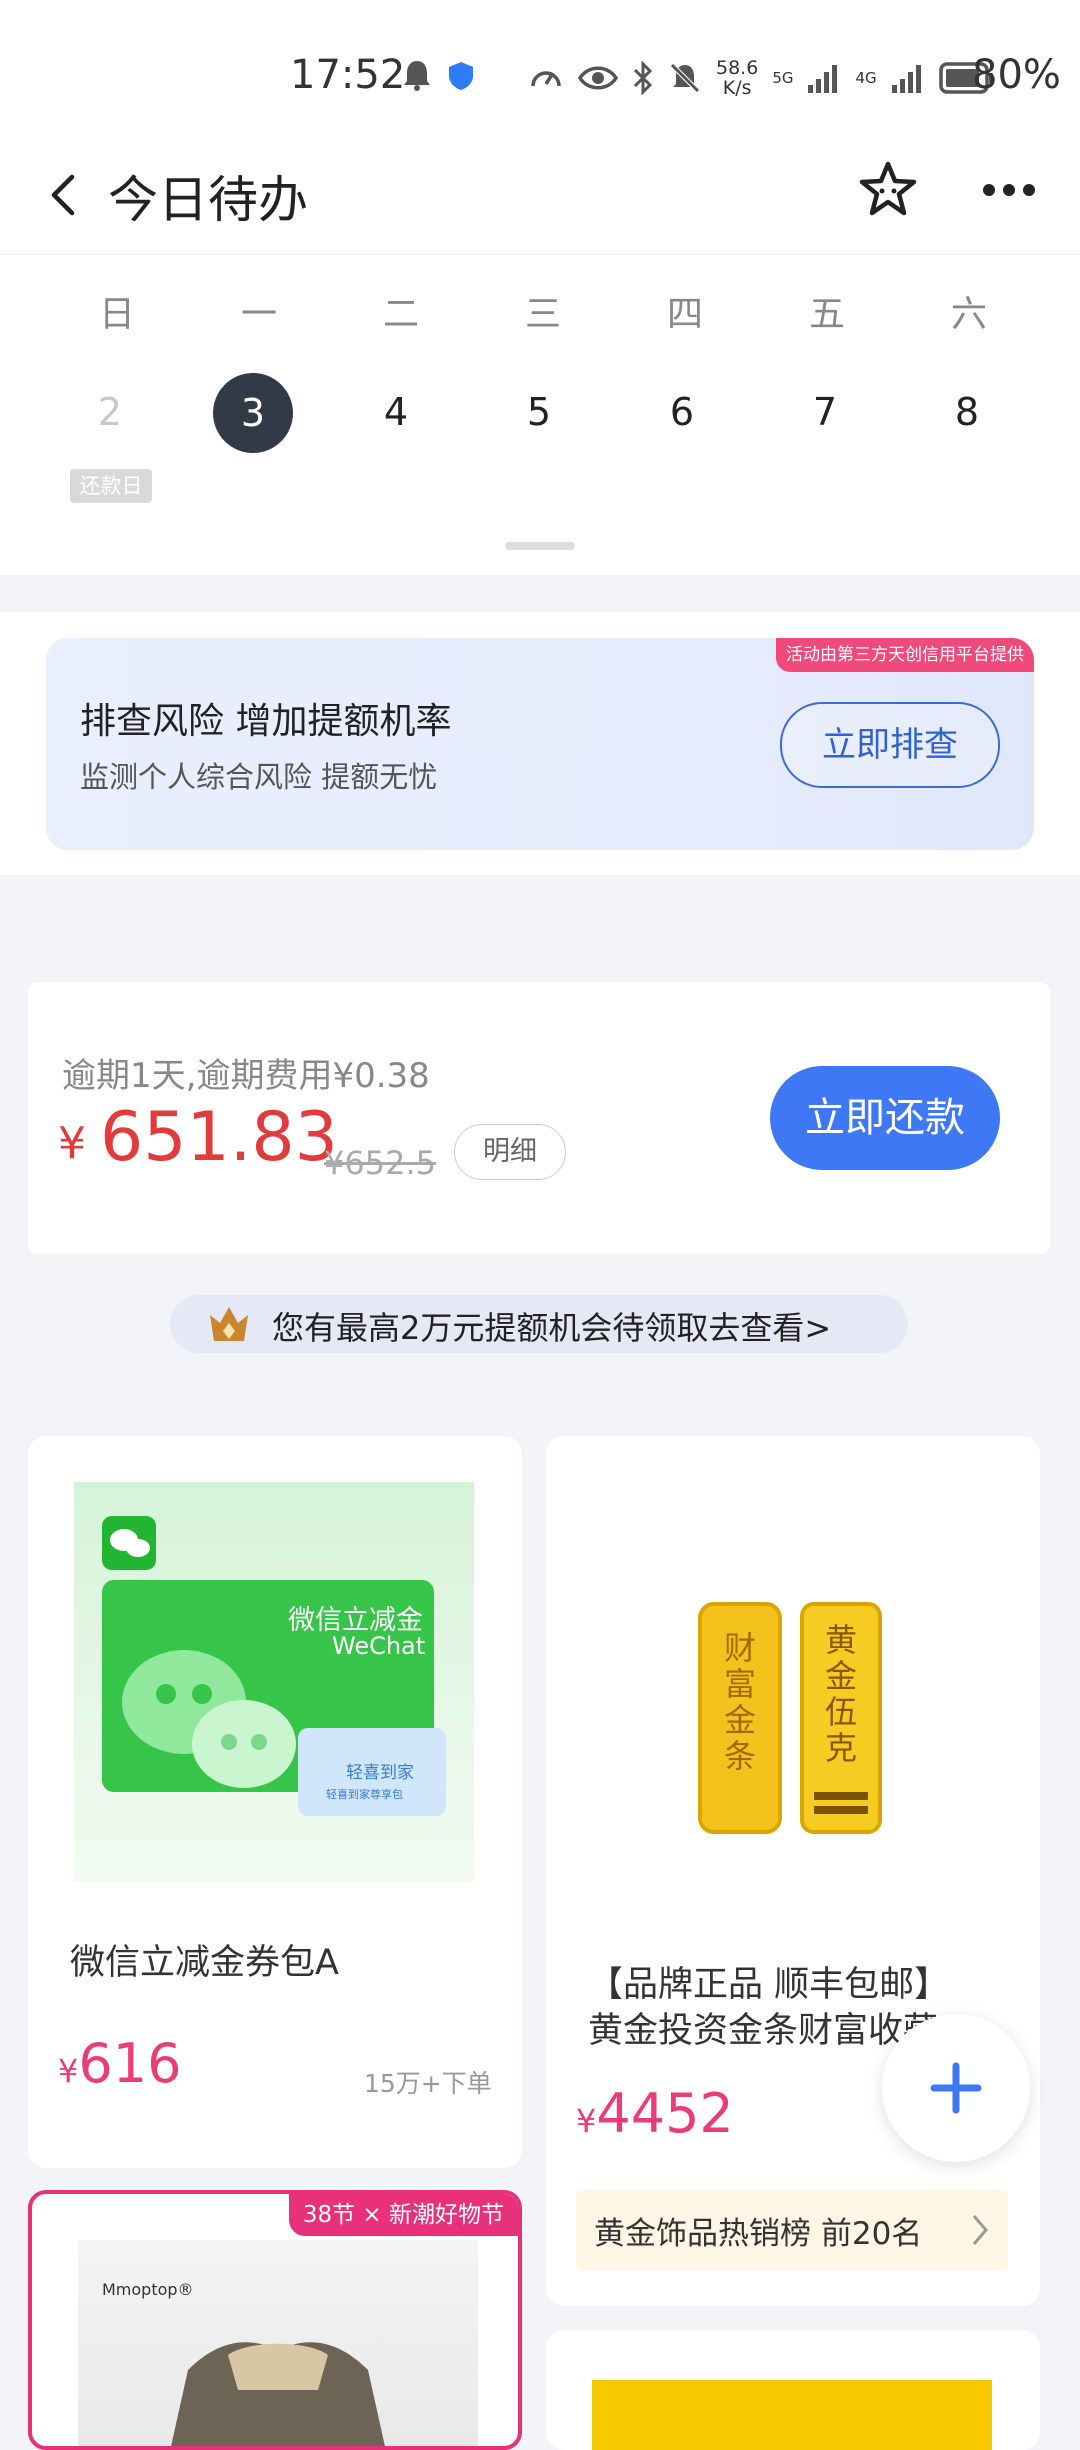 This screenshot has height=2450, width=1080. I want to click on price-value: 616, so click(130, 2063).